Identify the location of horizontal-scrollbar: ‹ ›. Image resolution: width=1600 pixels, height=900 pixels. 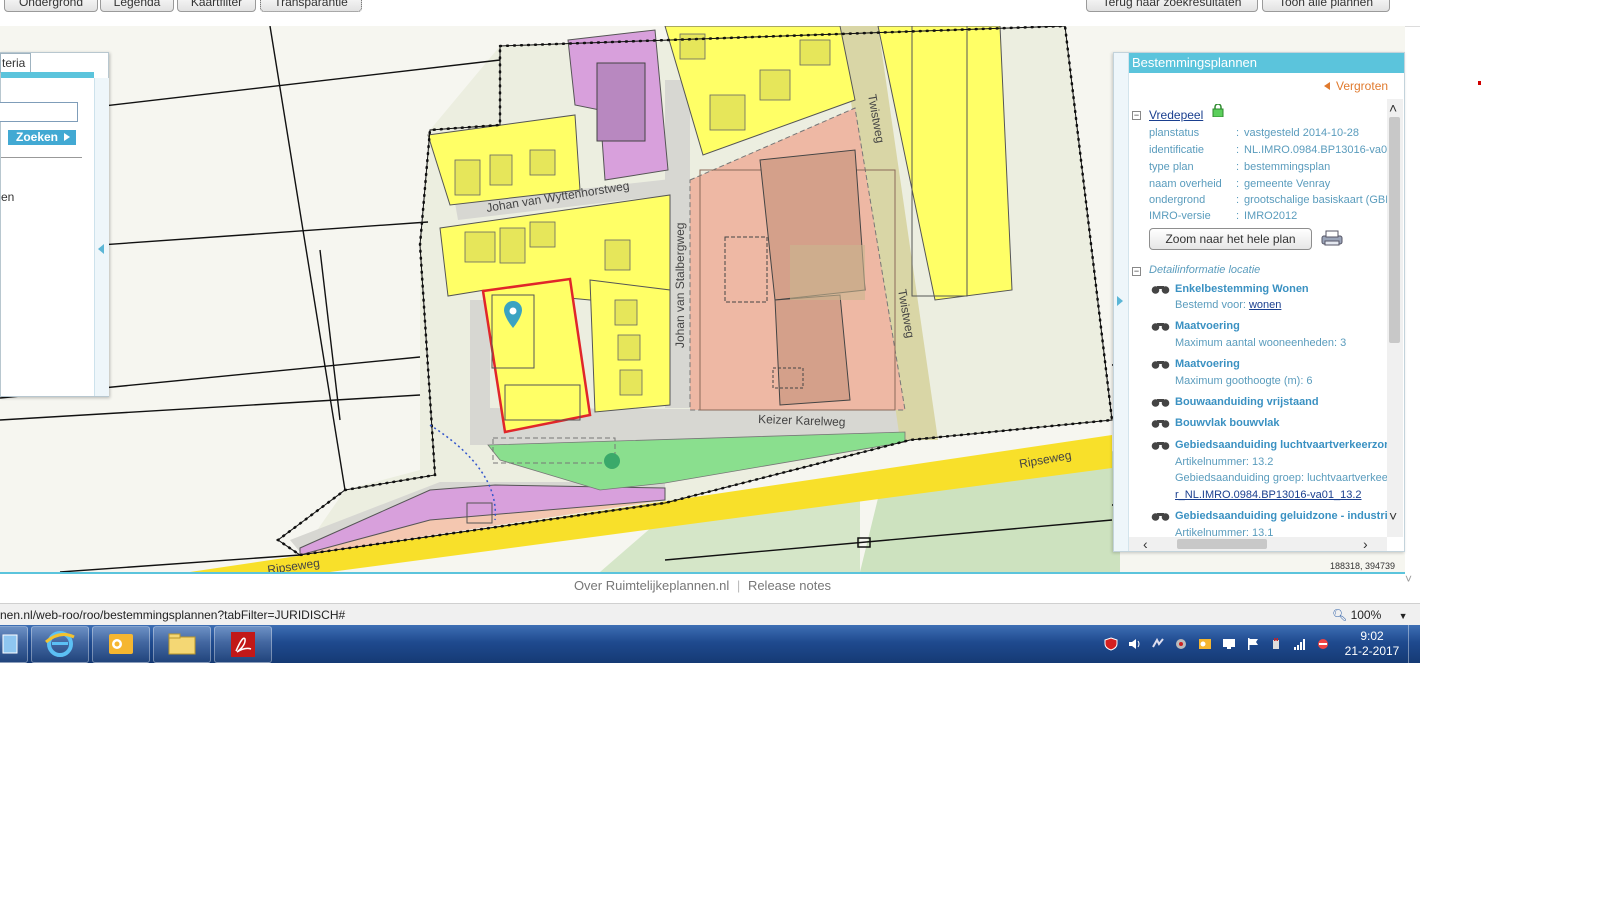
(1258, 544).